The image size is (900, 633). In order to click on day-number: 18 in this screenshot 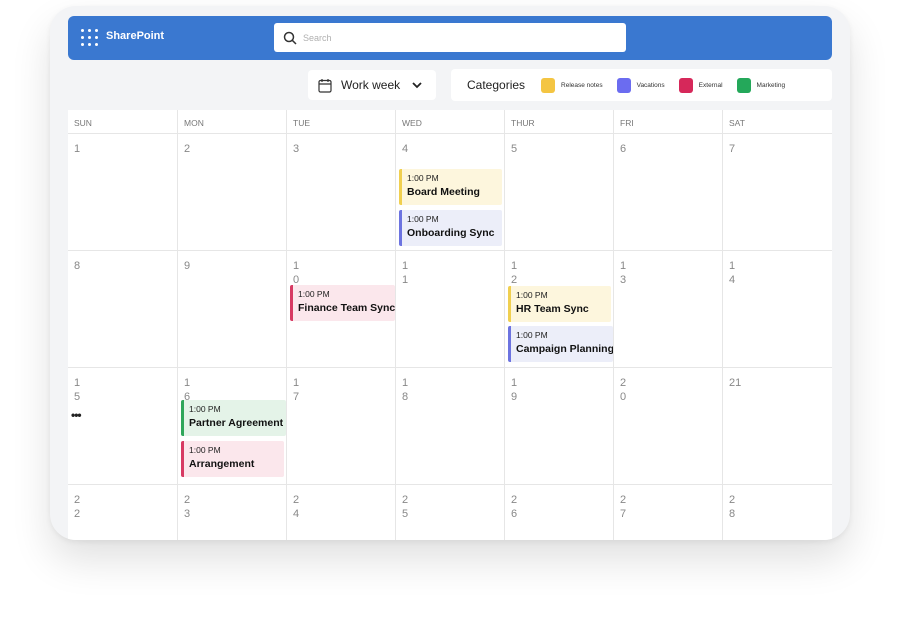, I will do `click(405, 390)`.